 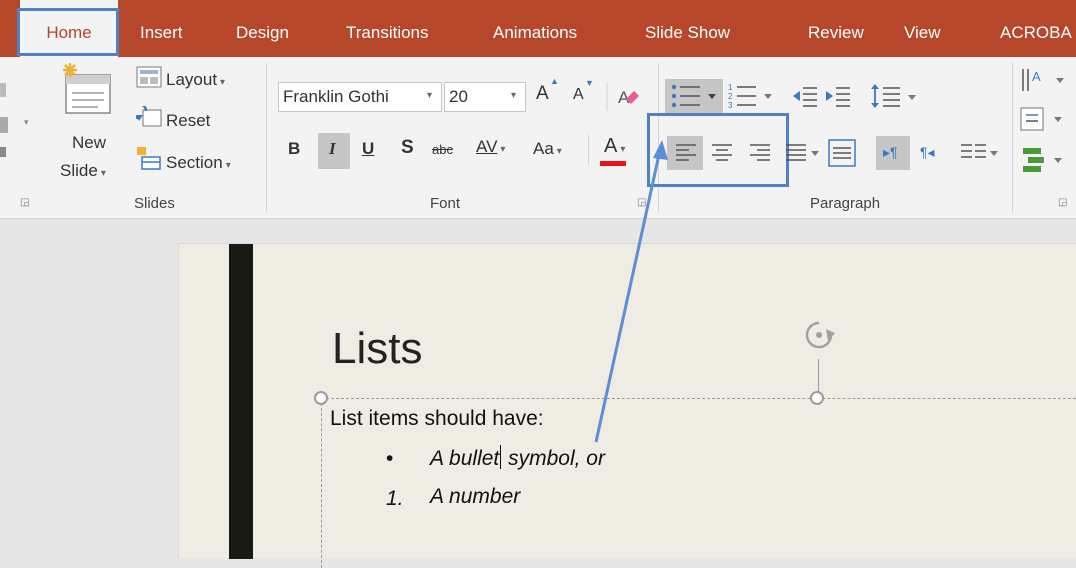 What do you see at coordinates (79, 170) in the screenshot?
I see `new-slide-label-2: Slide` at bounding box center [79, 170].